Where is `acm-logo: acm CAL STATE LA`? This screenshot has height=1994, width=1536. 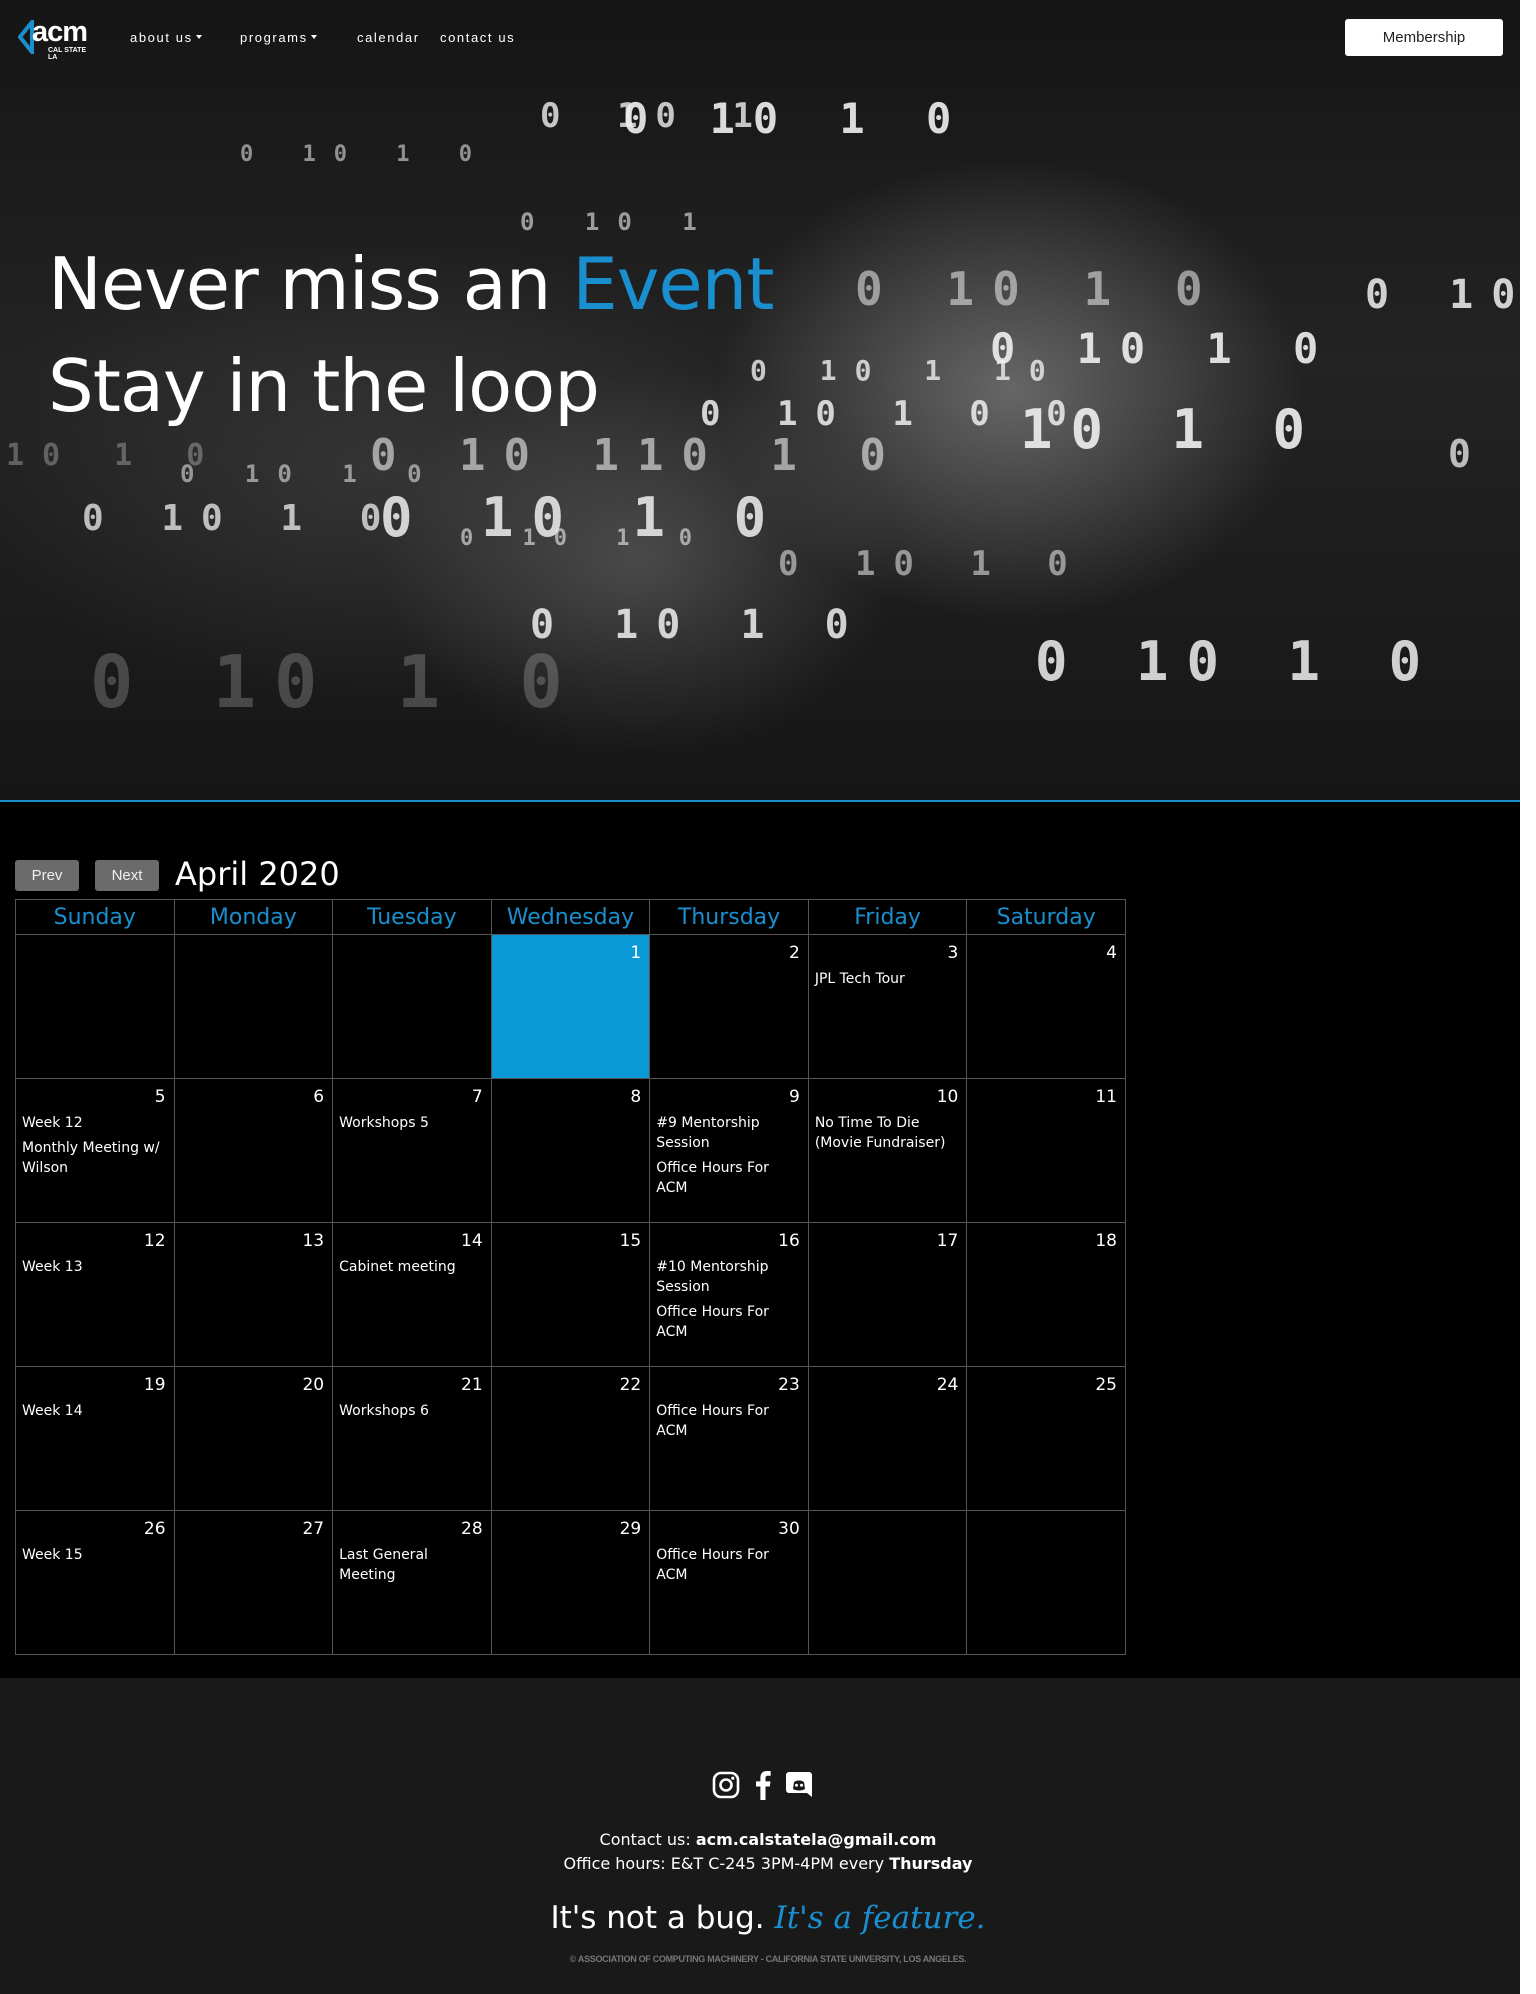 acm-logo: acm CAL STATE LA is located at coordinates (57, 38).